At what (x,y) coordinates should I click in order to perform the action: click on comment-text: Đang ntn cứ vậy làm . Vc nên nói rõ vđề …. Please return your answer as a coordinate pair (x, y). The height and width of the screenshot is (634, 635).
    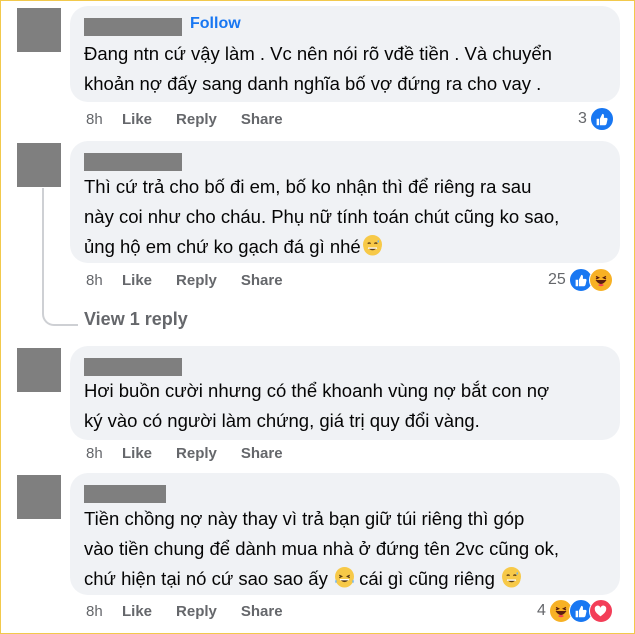
    Looking at the image, I should click on (318, 68).